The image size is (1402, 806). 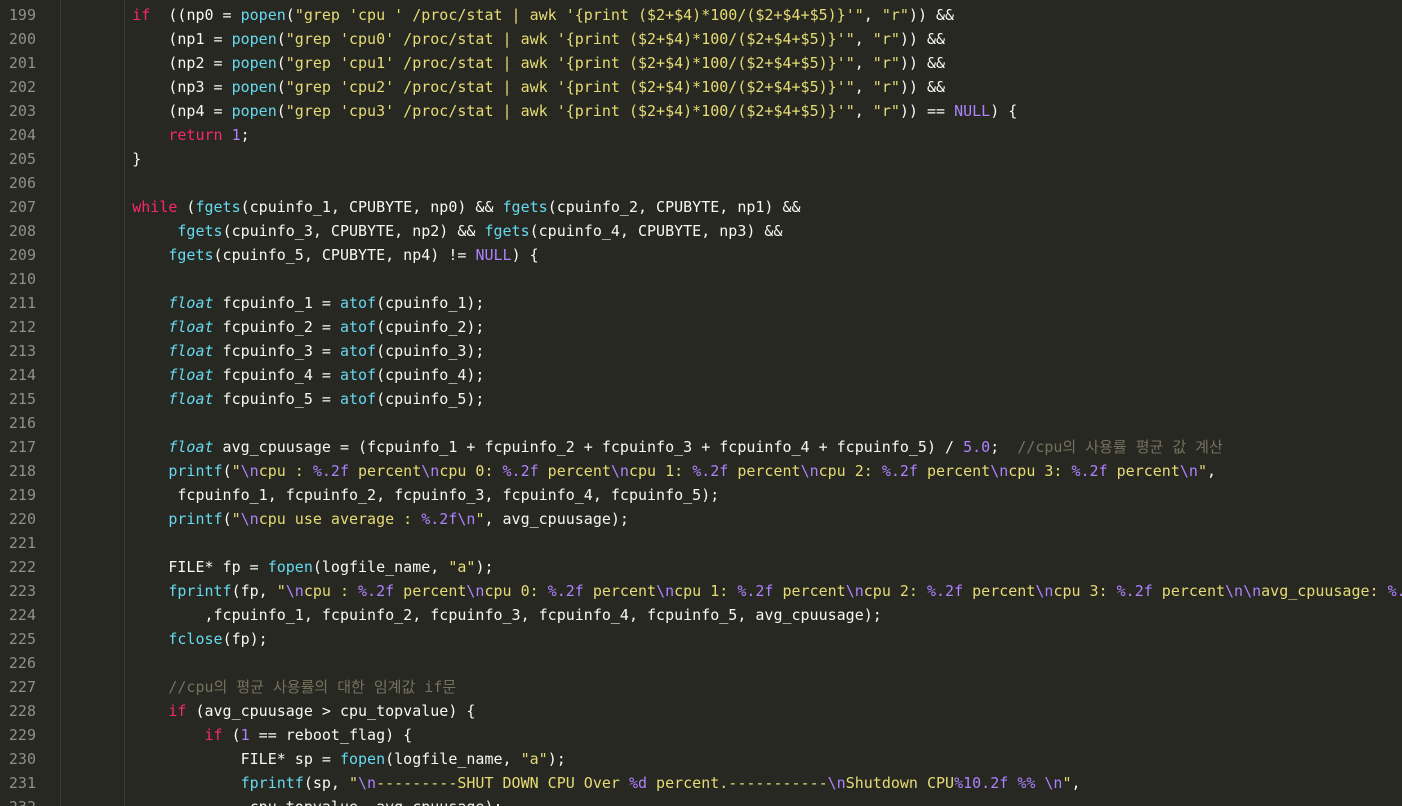 I want to click on code-token: "a", so click(x=462, y=567).